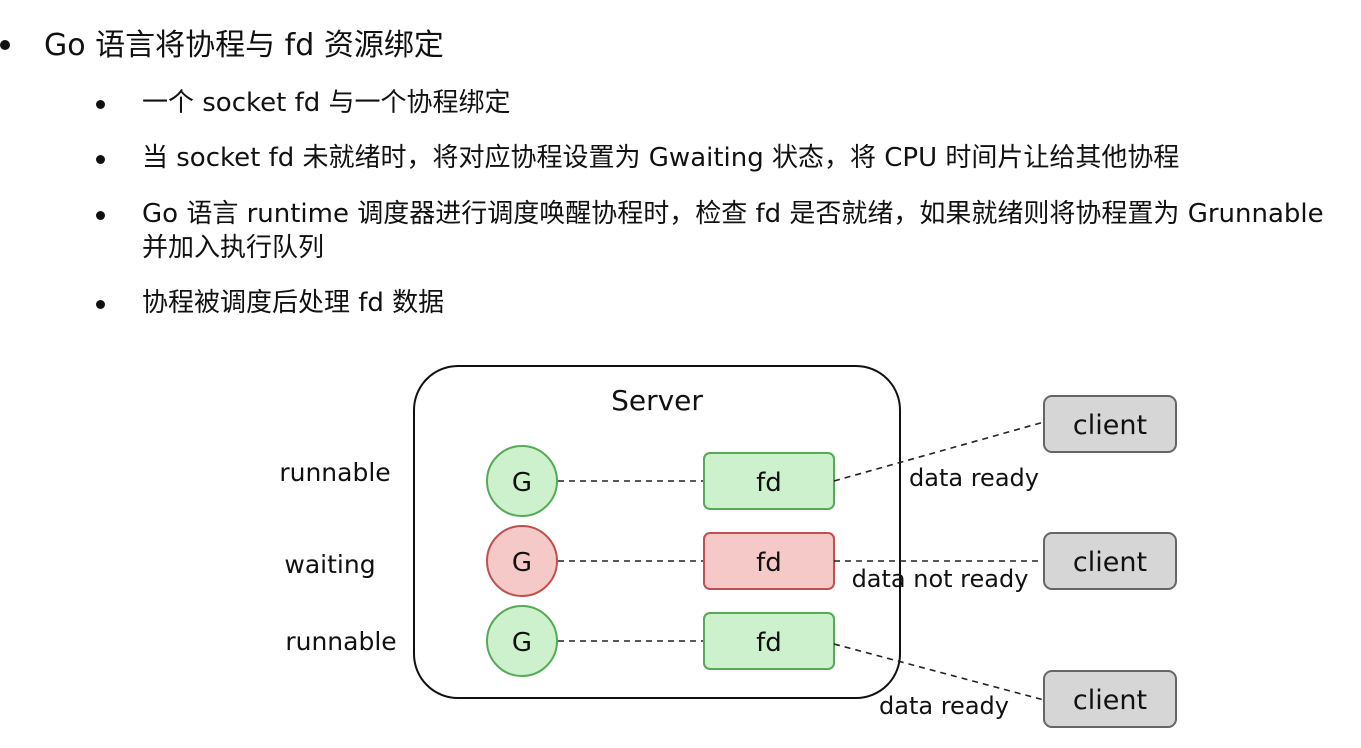  Describe the element at coordinates (731, 666) in the screenshot. I see `row-runnable-bottom: runnable G fd data ready client` at that location.